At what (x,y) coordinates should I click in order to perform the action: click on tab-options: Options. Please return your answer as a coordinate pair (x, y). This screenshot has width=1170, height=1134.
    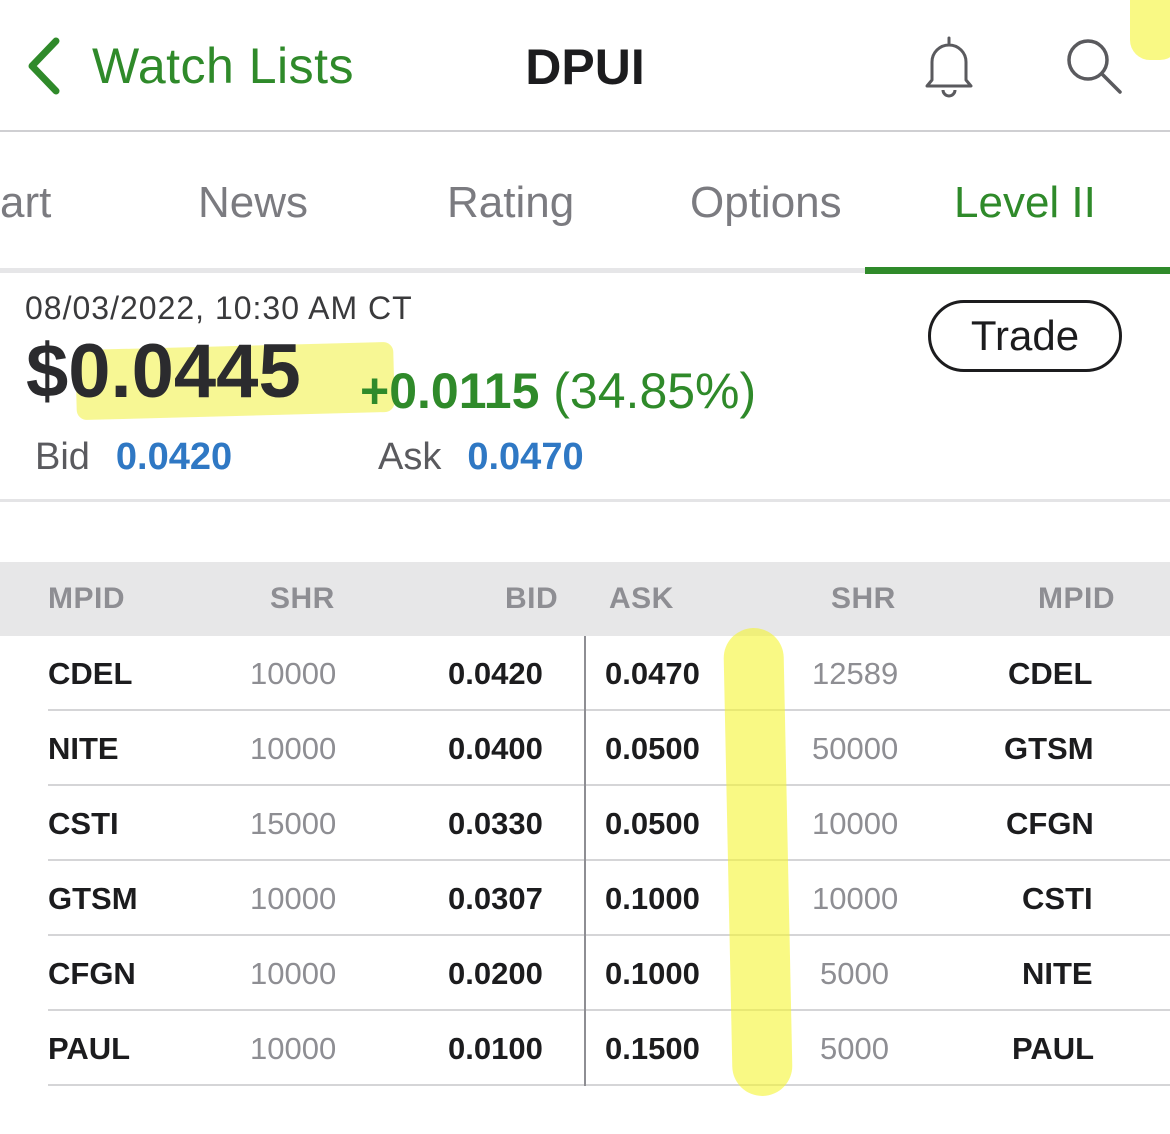
    Looking at the image, I should click on (766, 203).